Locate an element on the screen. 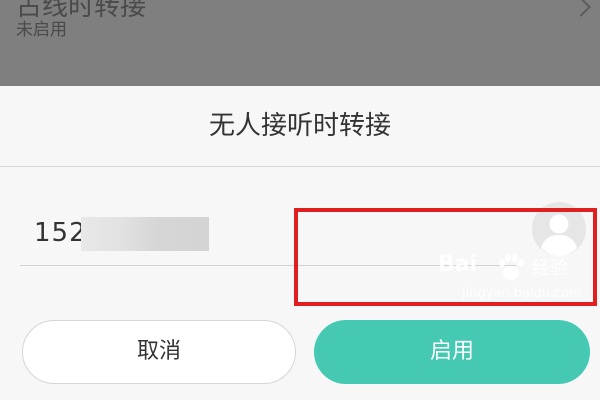  watermark-text: 经验 is located at coordinates (550, 268).